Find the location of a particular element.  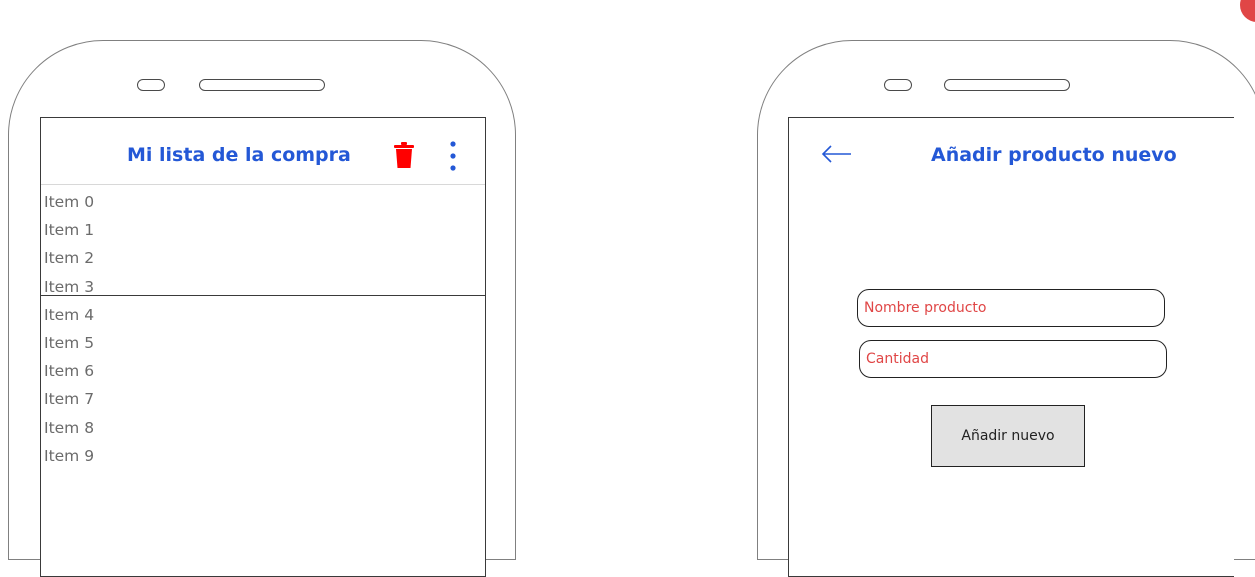

add-new-button: Añadir nuevo is located at coordinates (1008, 436).